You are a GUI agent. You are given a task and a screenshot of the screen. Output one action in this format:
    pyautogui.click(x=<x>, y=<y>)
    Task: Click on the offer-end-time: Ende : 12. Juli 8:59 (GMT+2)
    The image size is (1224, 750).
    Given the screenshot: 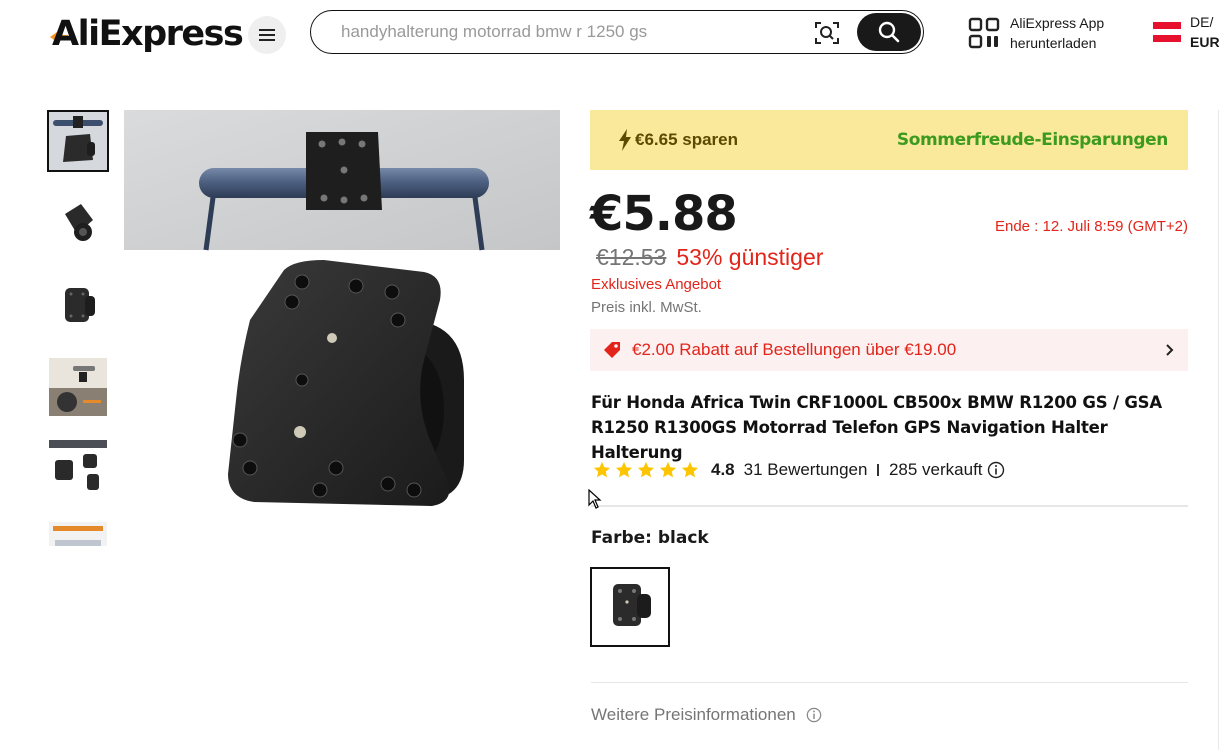 What is the action you would take?
    pyautogui.click(x=1091, y=226)
    